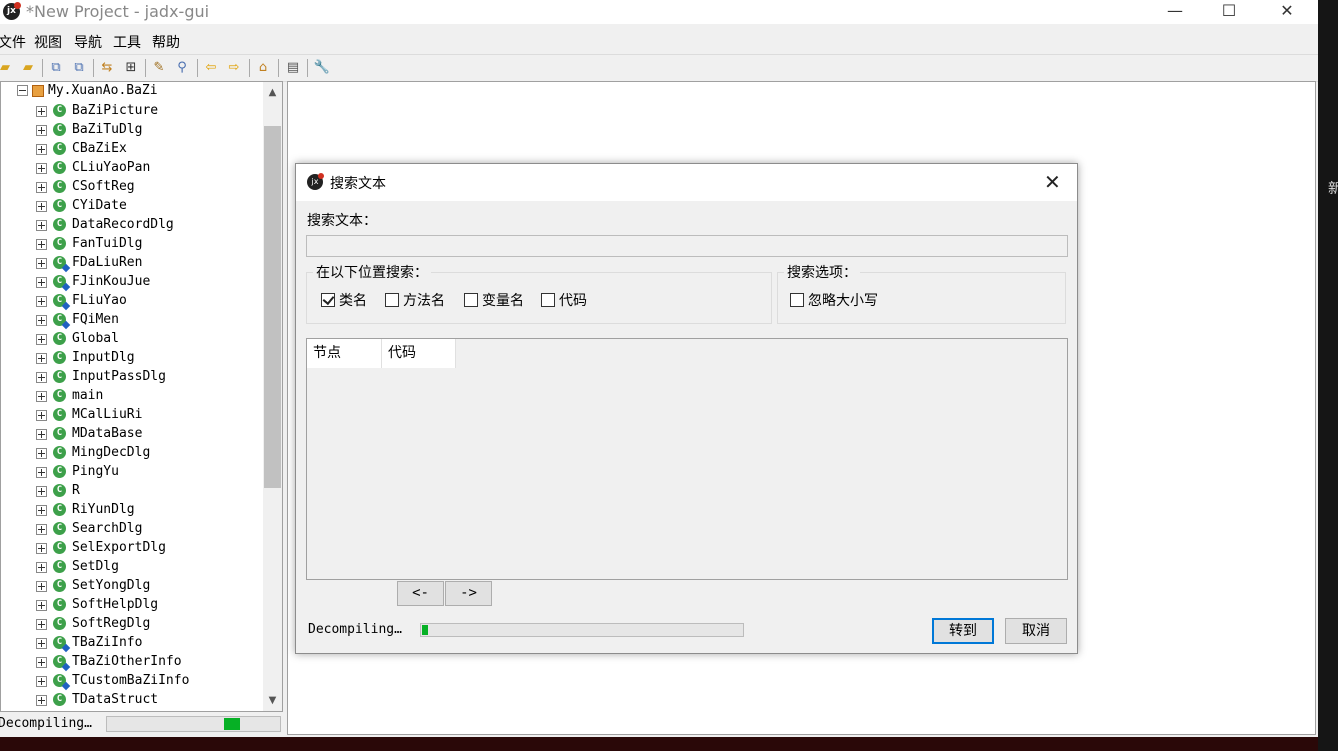 The width and height of the screenshot is (1338, 751). Describe the element at coordinates (132, 338) in the screenshot. I see `tree-item: C Global` at that location.